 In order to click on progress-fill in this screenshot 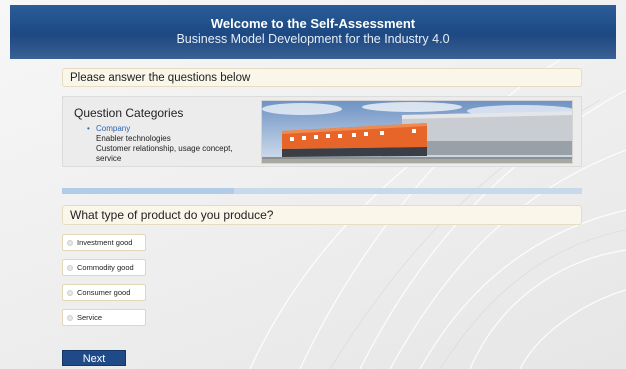, I will do `click(148, 191)`.